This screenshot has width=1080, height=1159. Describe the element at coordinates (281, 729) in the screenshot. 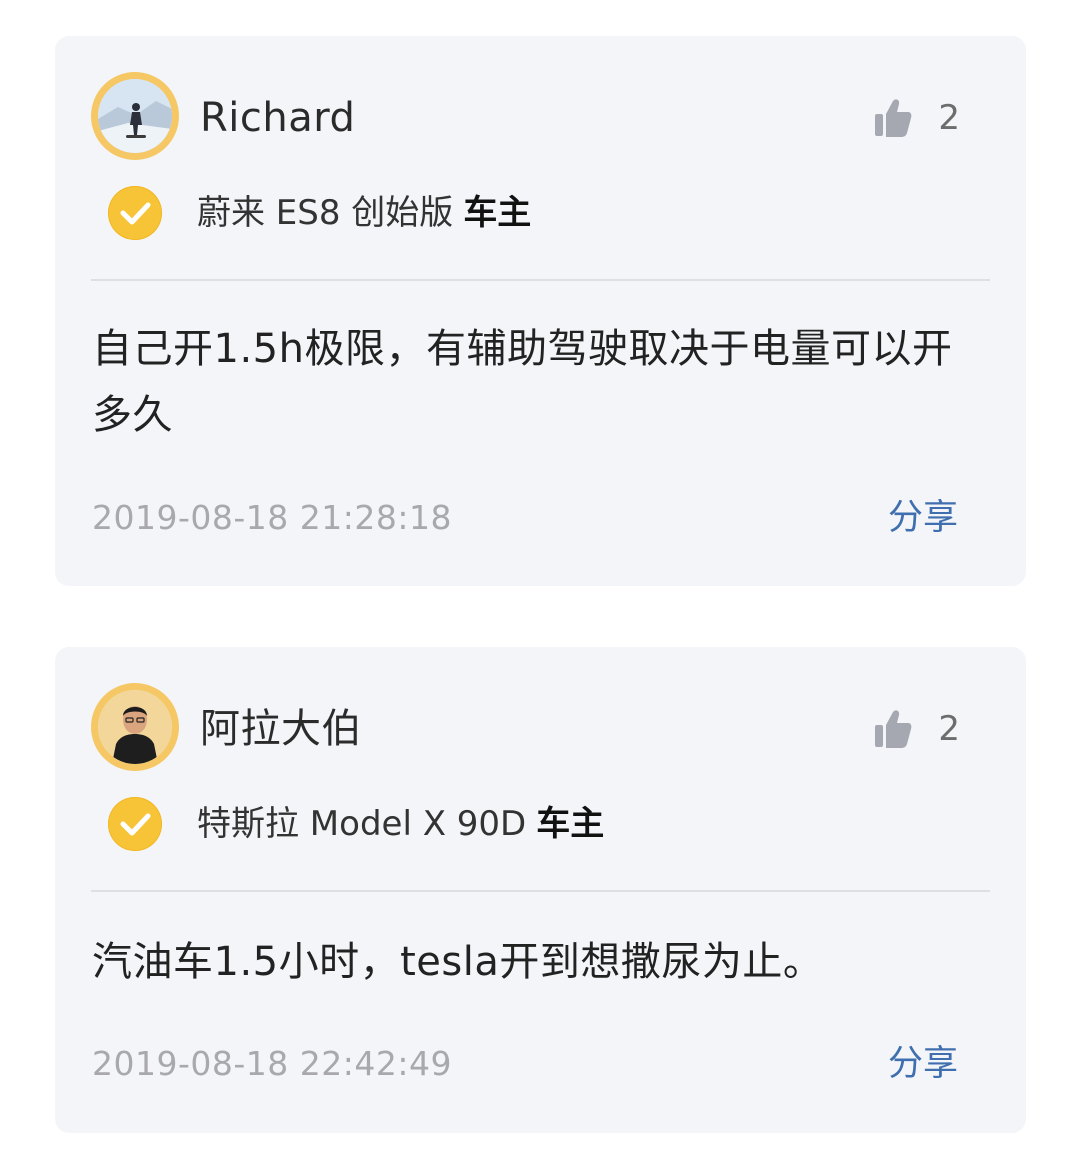

I see `username: 阿拉大伯` at that location.